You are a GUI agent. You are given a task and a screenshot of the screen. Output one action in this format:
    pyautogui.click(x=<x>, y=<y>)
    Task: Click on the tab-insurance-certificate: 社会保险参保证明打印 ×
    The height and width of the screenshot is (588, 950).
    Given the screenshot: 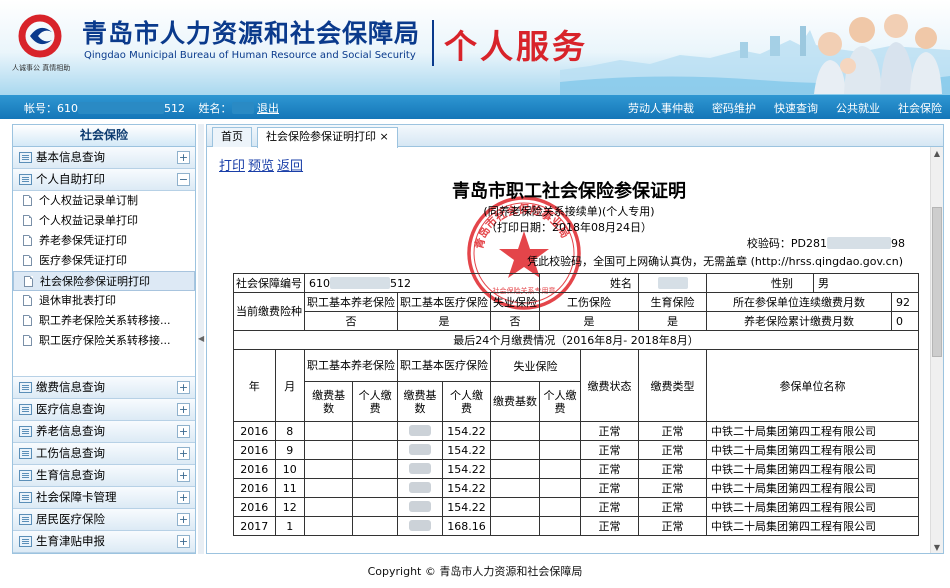 What is the action you would take?
    pyautogui.click(x=327, y=137)
    